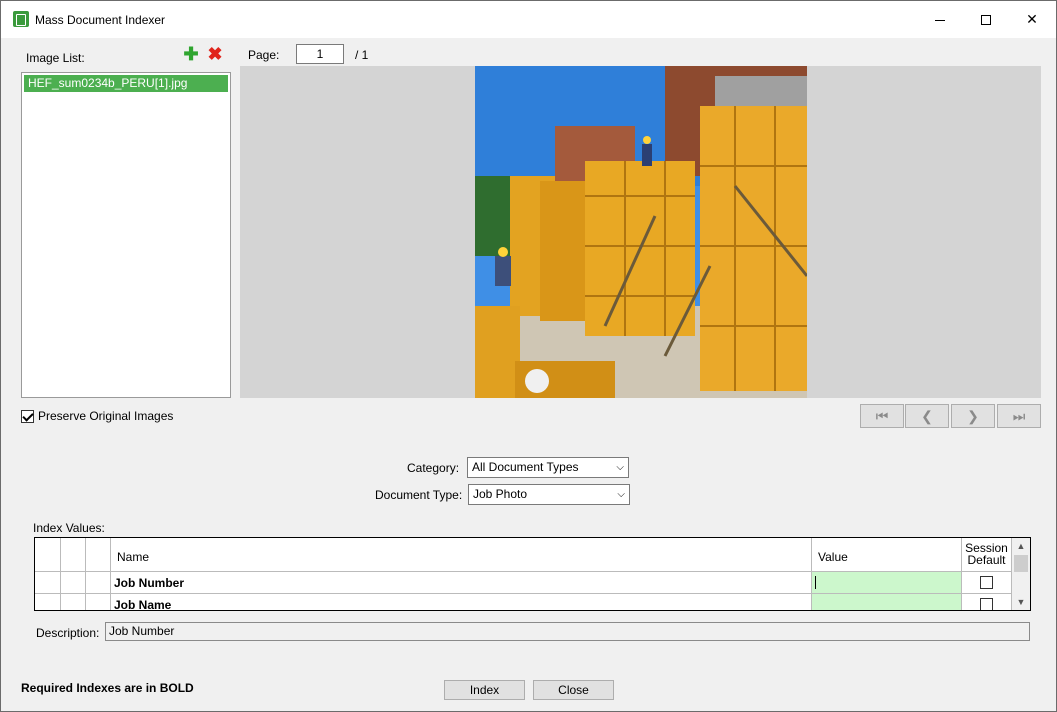 This screenshot has width=1057, height=712. I want to click on first-page-button: ⏮, so click(882, 416).